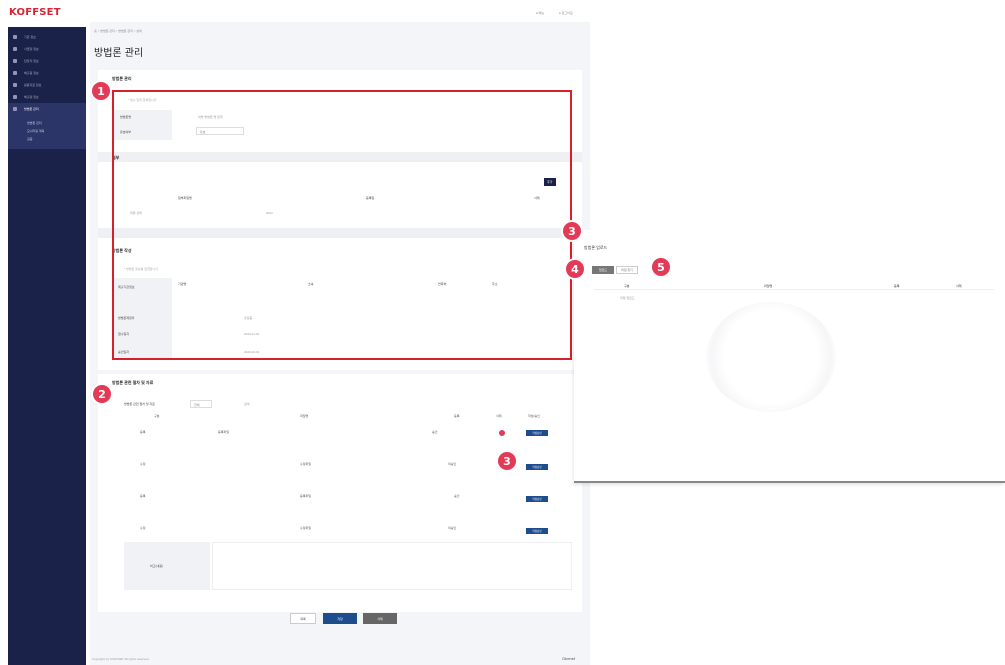 Image resolution: width=1005 pixels, height=665 pixels. What do you see at coordinates (47, 49) in the screenshot?
I see `sidebar-item-site: 사업장 정보` at bounding box center [47, 49].